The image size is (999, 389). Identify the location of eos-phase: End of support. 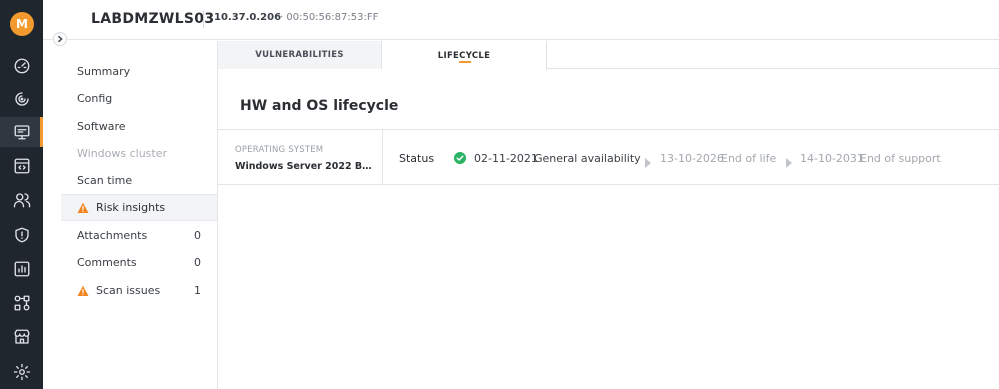
(900, 158).